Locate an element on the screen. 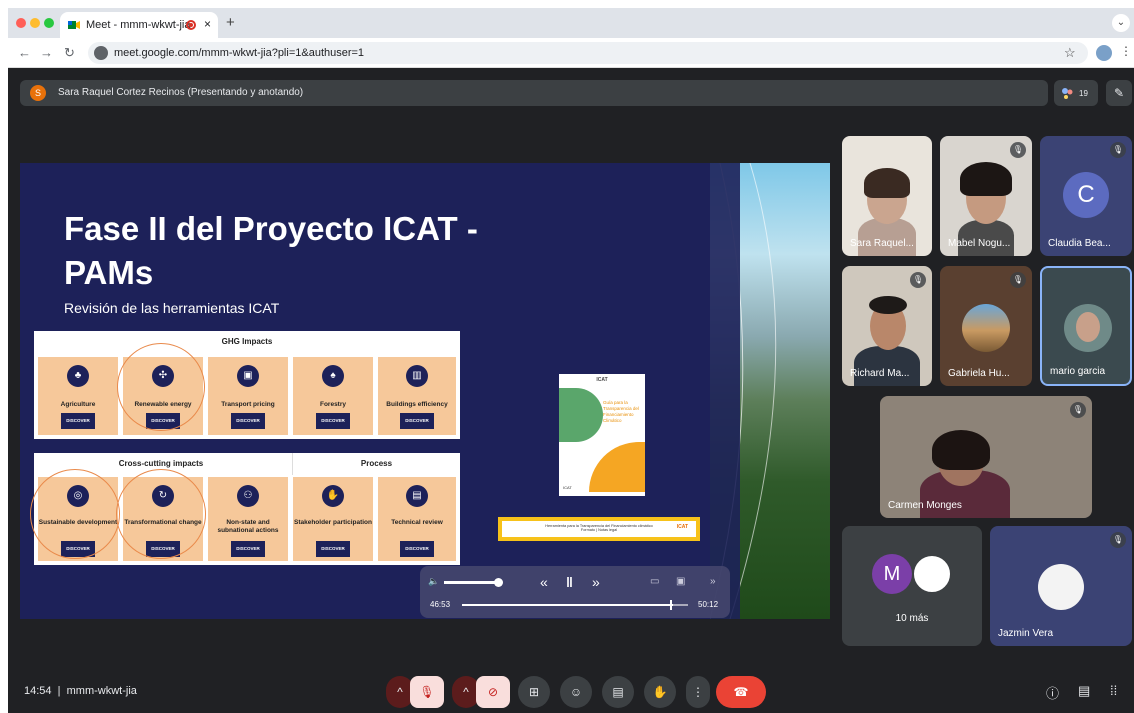 The width and height of the screenshot is (1134, 713). present-button: ⊞ is located at coordinates (534, 692).